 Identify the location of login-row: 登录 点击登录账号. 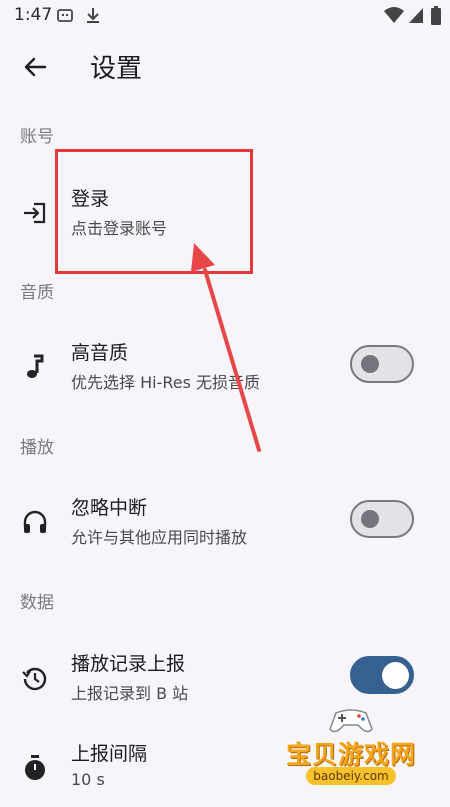
(225, 212).